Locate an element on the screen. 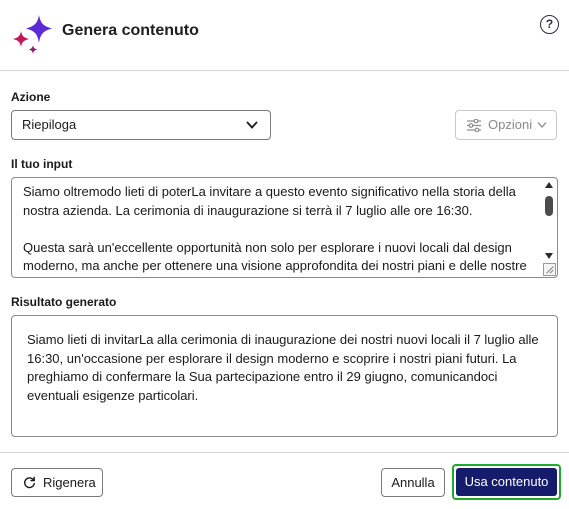  resize-grip-icon is located at coordinates (549, 269).